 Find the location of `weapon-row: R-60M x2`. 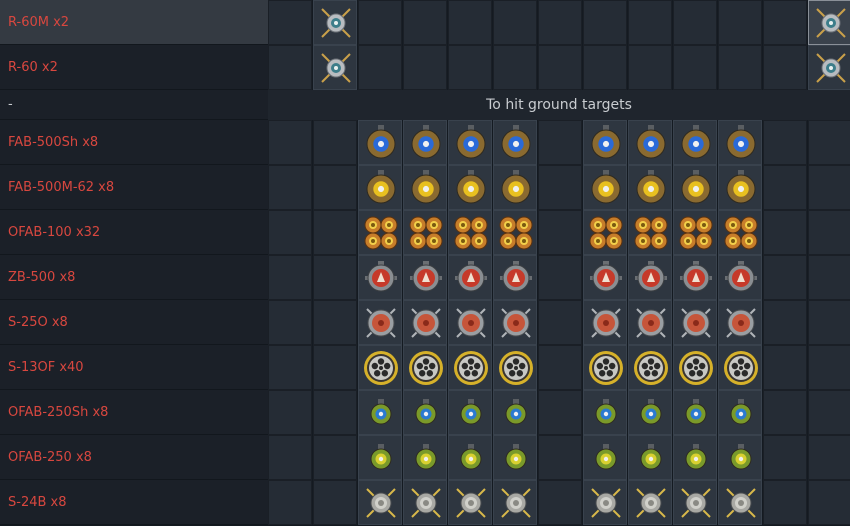

weapon-row: R-60M x2 is located at coordinates (425, 22).